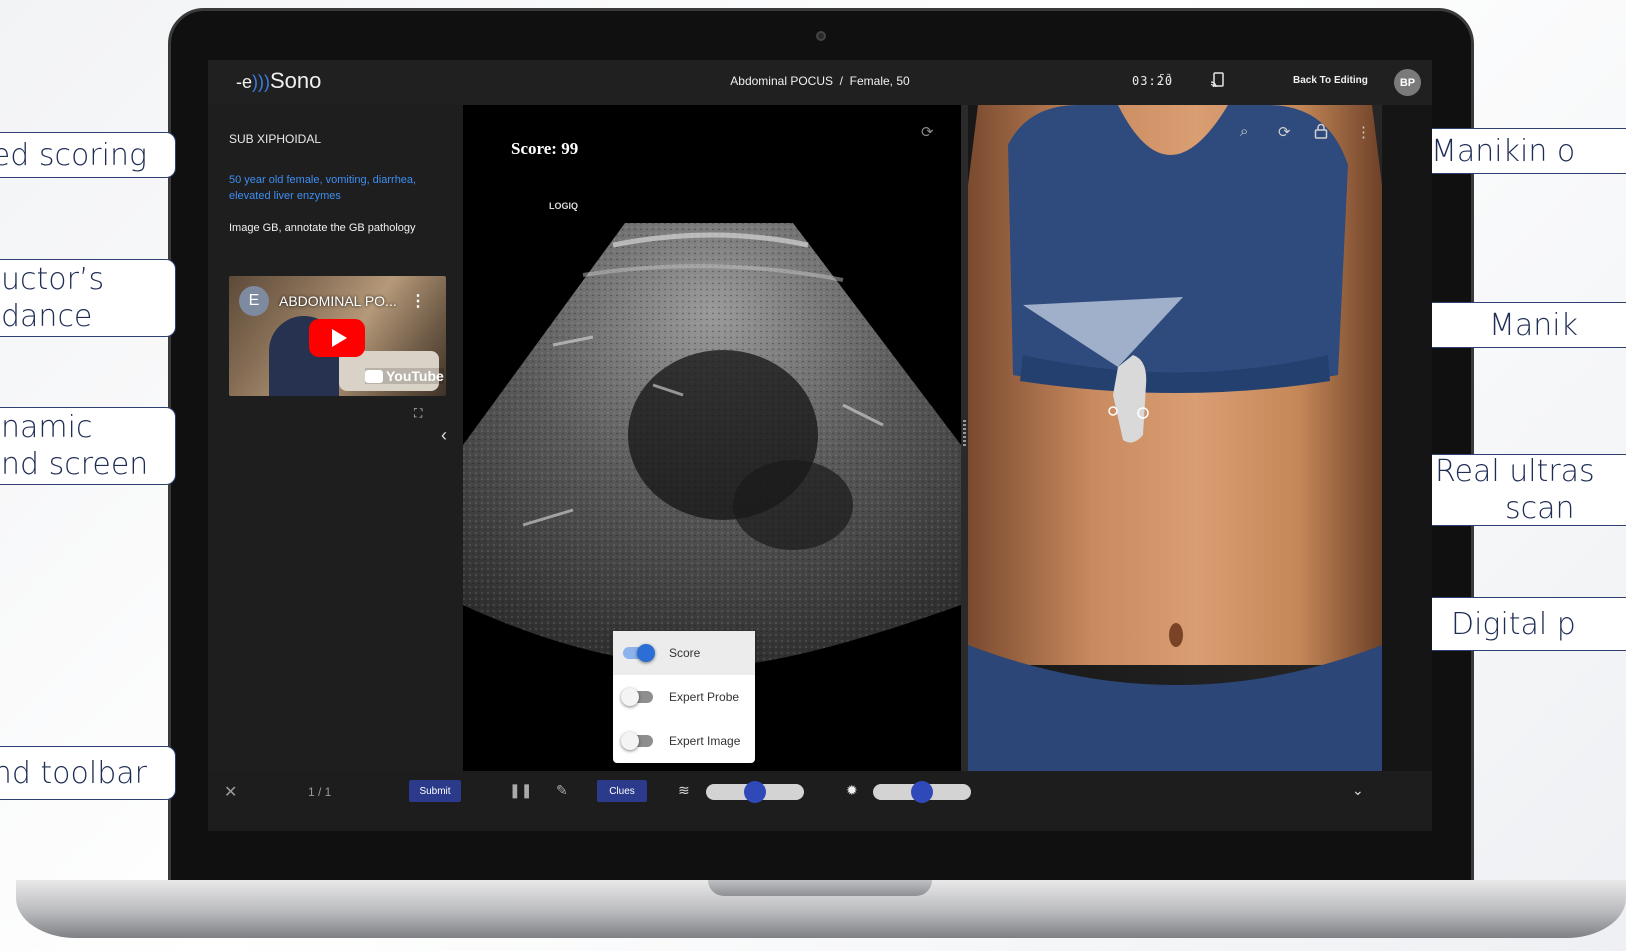 This screenshot has height=951, width=1626. What do you see at coordinates (964, 433) in the screenshot?
I see `drag-handle-icon` at bounding box center [964, 433].